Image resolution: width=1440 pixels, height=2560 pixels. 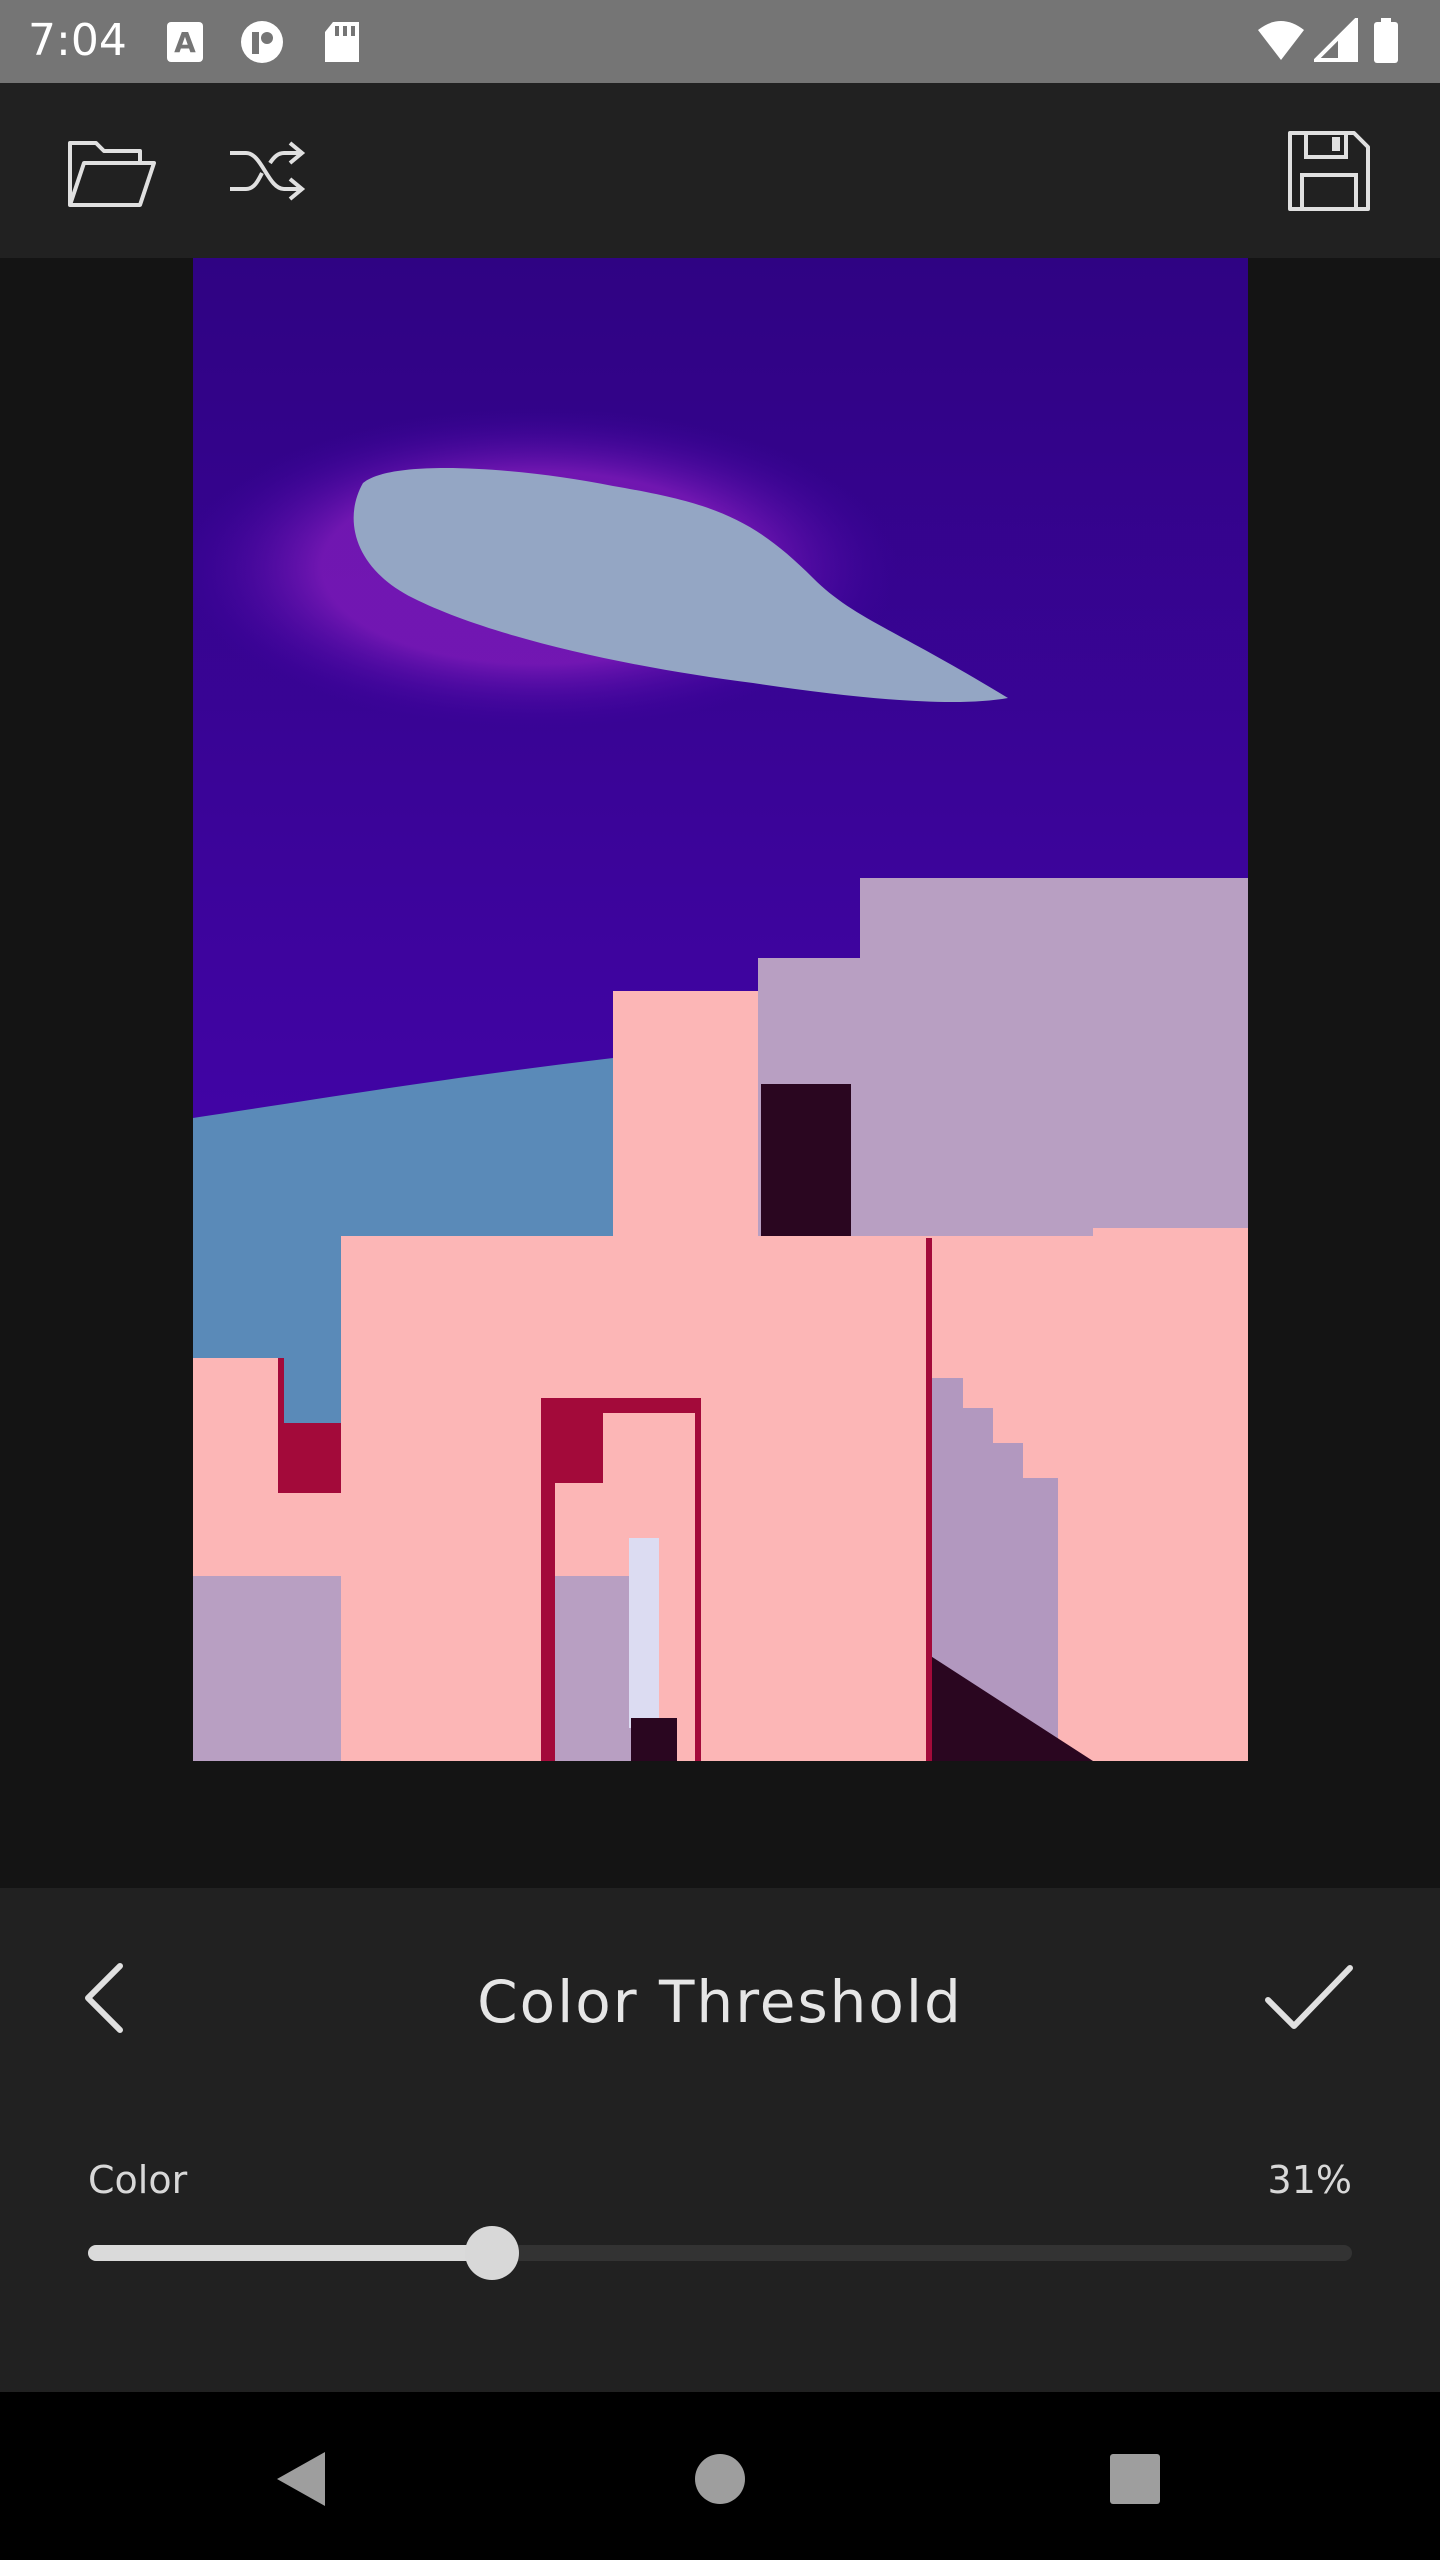 What do you see at coordinates (720, 41) in the screenshot?
I see `status-bar: 7:04 A` at bounding box center [720, 41].